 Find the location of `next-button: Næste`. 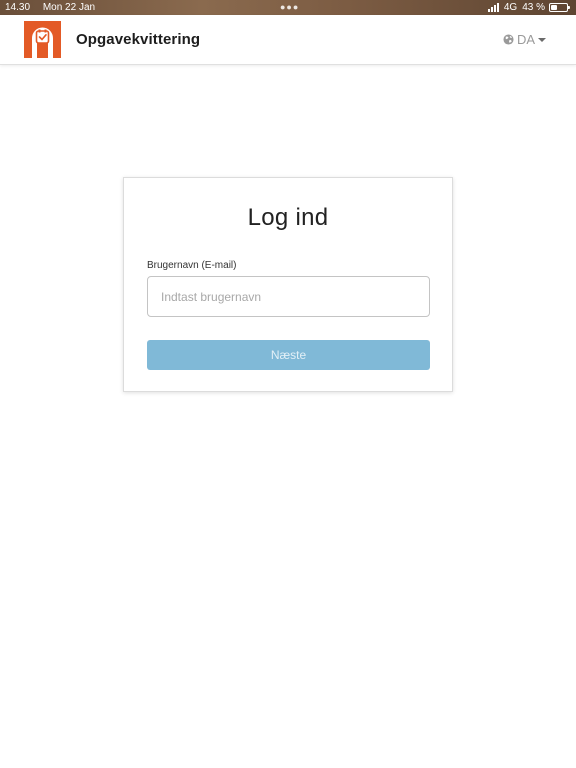

next-button: Næste is located at coordinates (288, 355).